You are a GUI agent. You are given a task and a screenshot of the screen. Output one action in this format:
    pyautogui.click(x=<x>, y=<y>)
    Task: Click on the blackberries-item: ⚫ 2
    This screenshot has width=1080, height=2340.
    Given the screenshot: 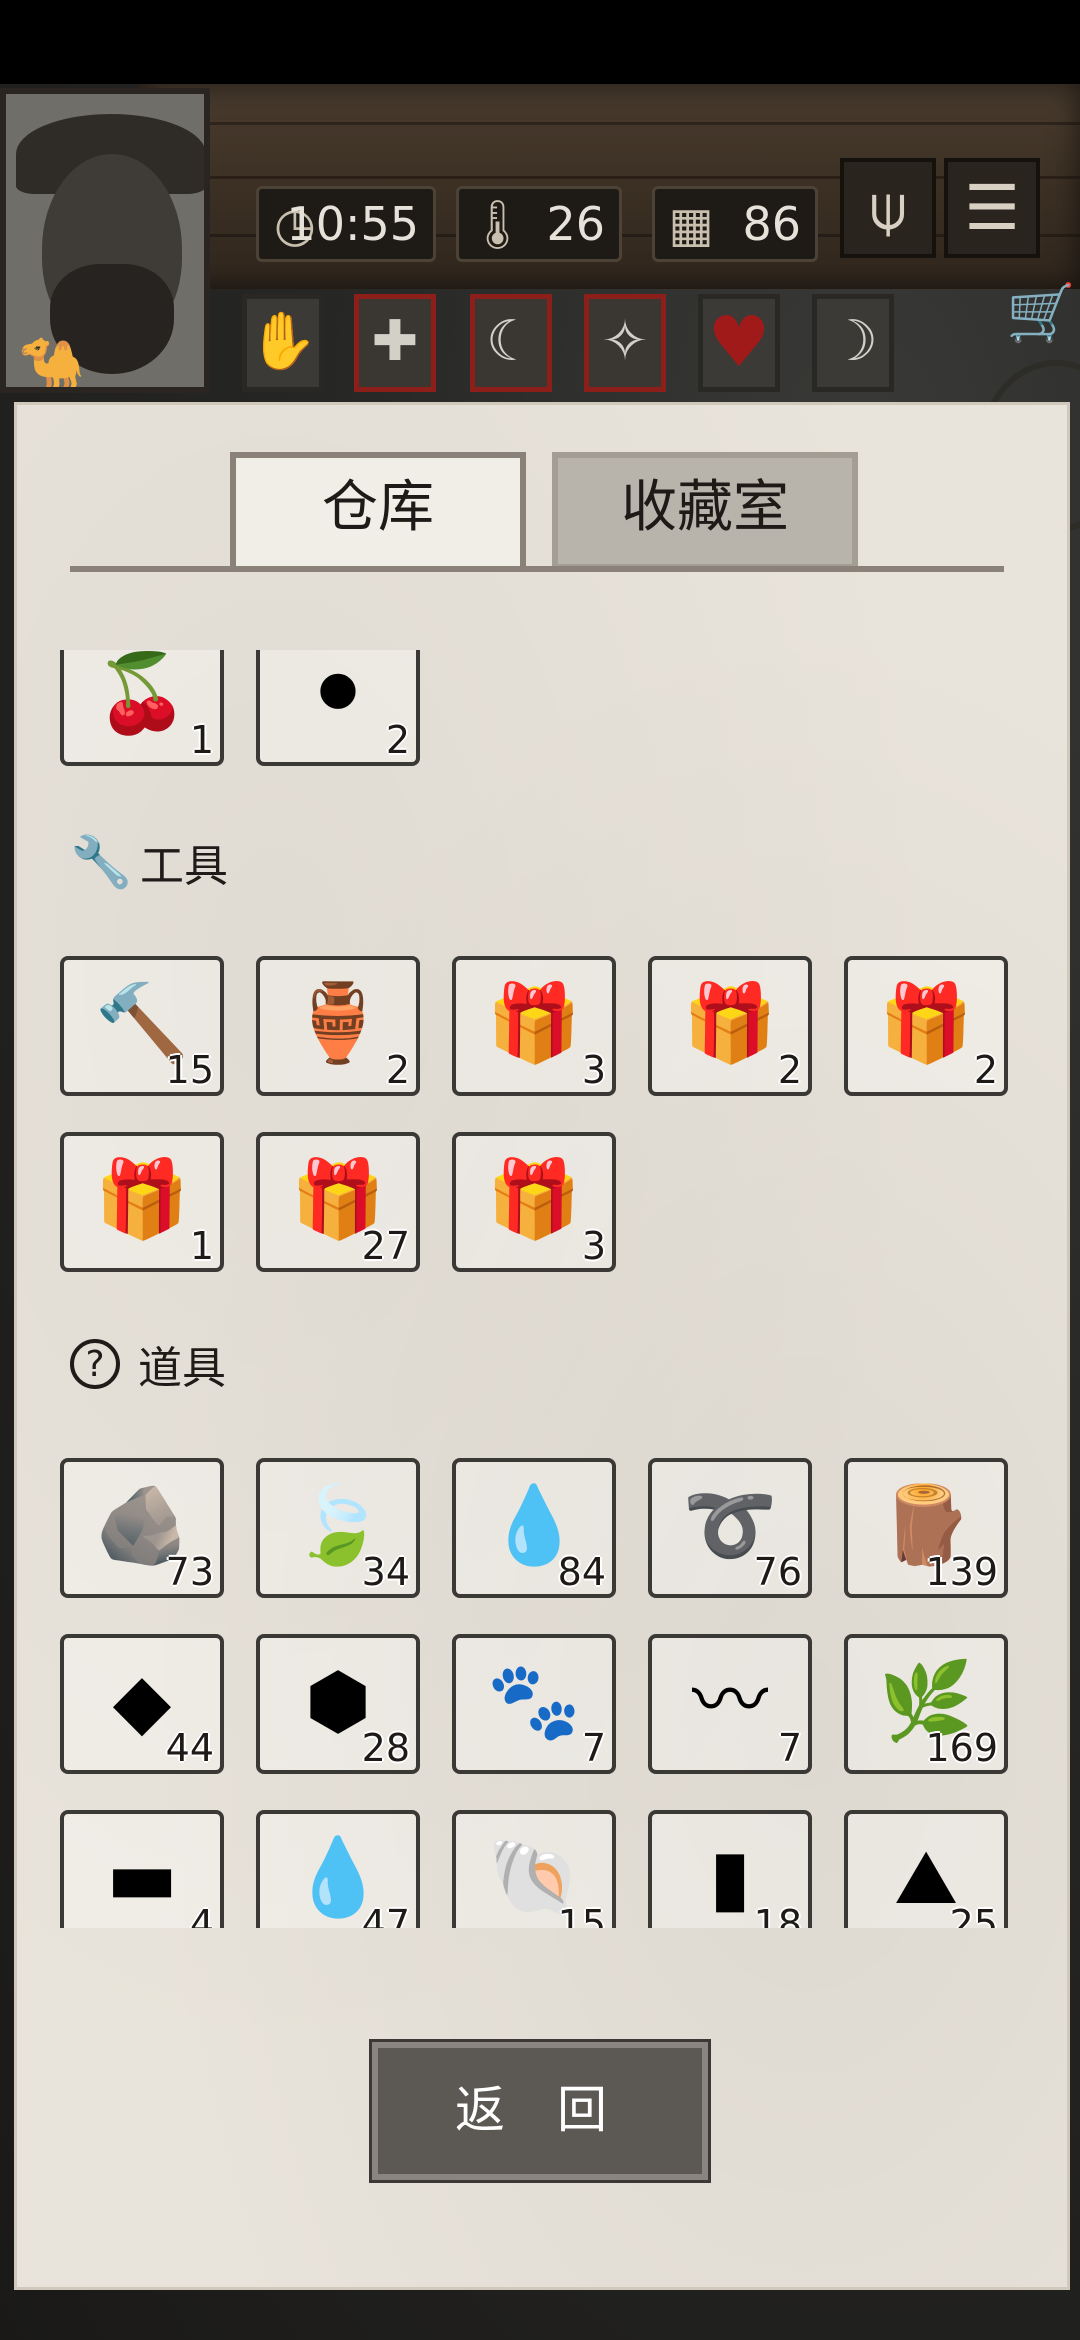 What is the action you would take?
    pyautogui.click(x=338, y=708)
    